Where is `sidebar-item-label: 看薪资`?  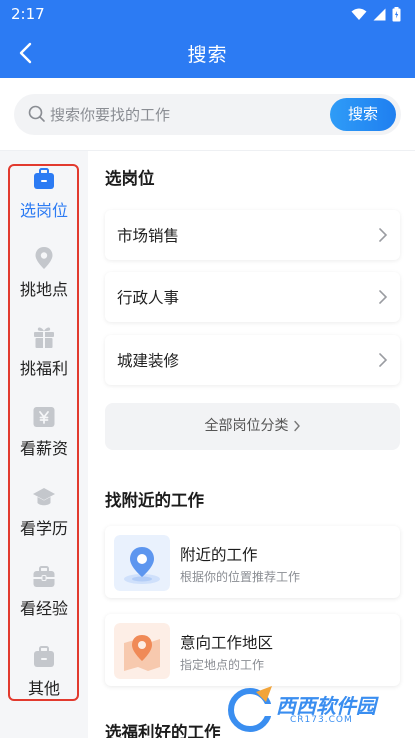
sidebar-item-label: 看薪资 is located at coordinates (43, 448).